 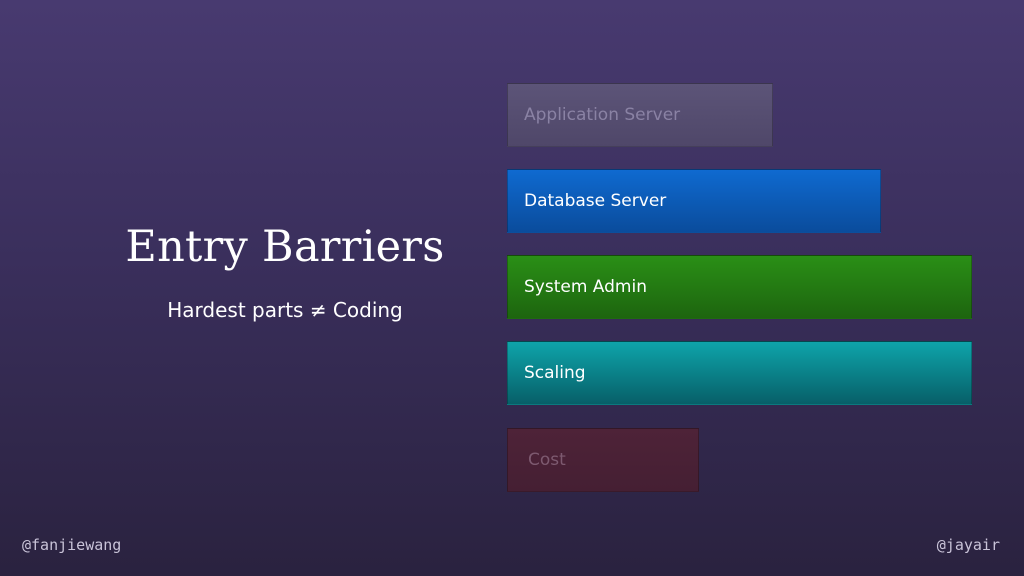 What do you see at coordinates (603, 460) in the screenshot?
I see `layer-cost: Cost` at bounding box center [603, 460].